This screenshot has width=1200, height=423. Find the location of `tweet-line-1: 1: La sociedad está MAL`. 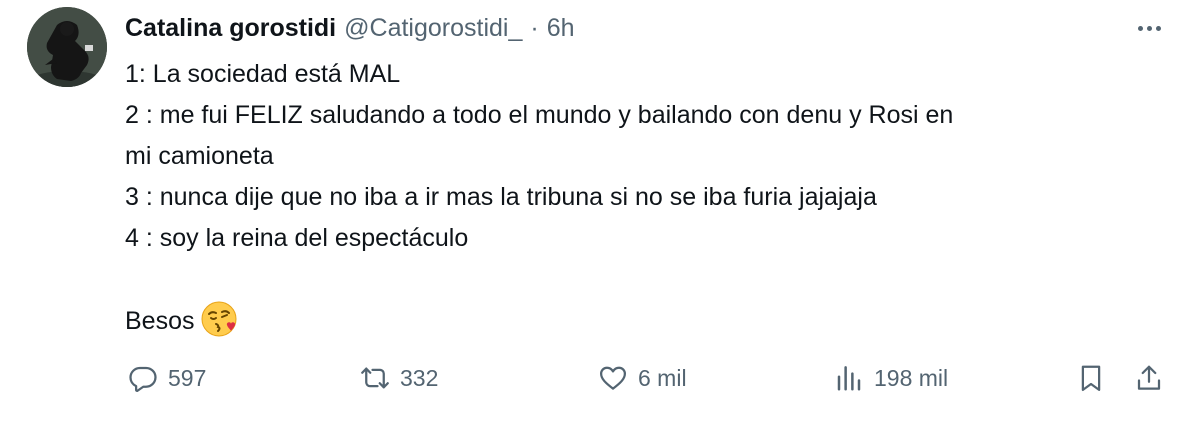

tweet-line-1: 1: La sociedad está MAL is located at coordinates (263, 74).